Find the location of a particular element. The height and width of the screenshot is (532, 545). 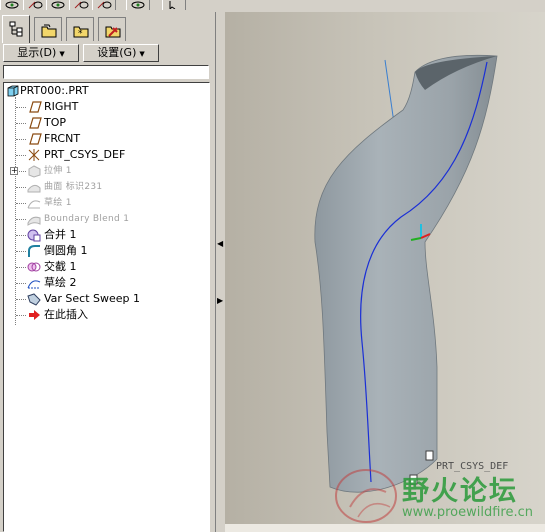

panel-splitter: ◀ ▶ is located at coordinates (220, 272).